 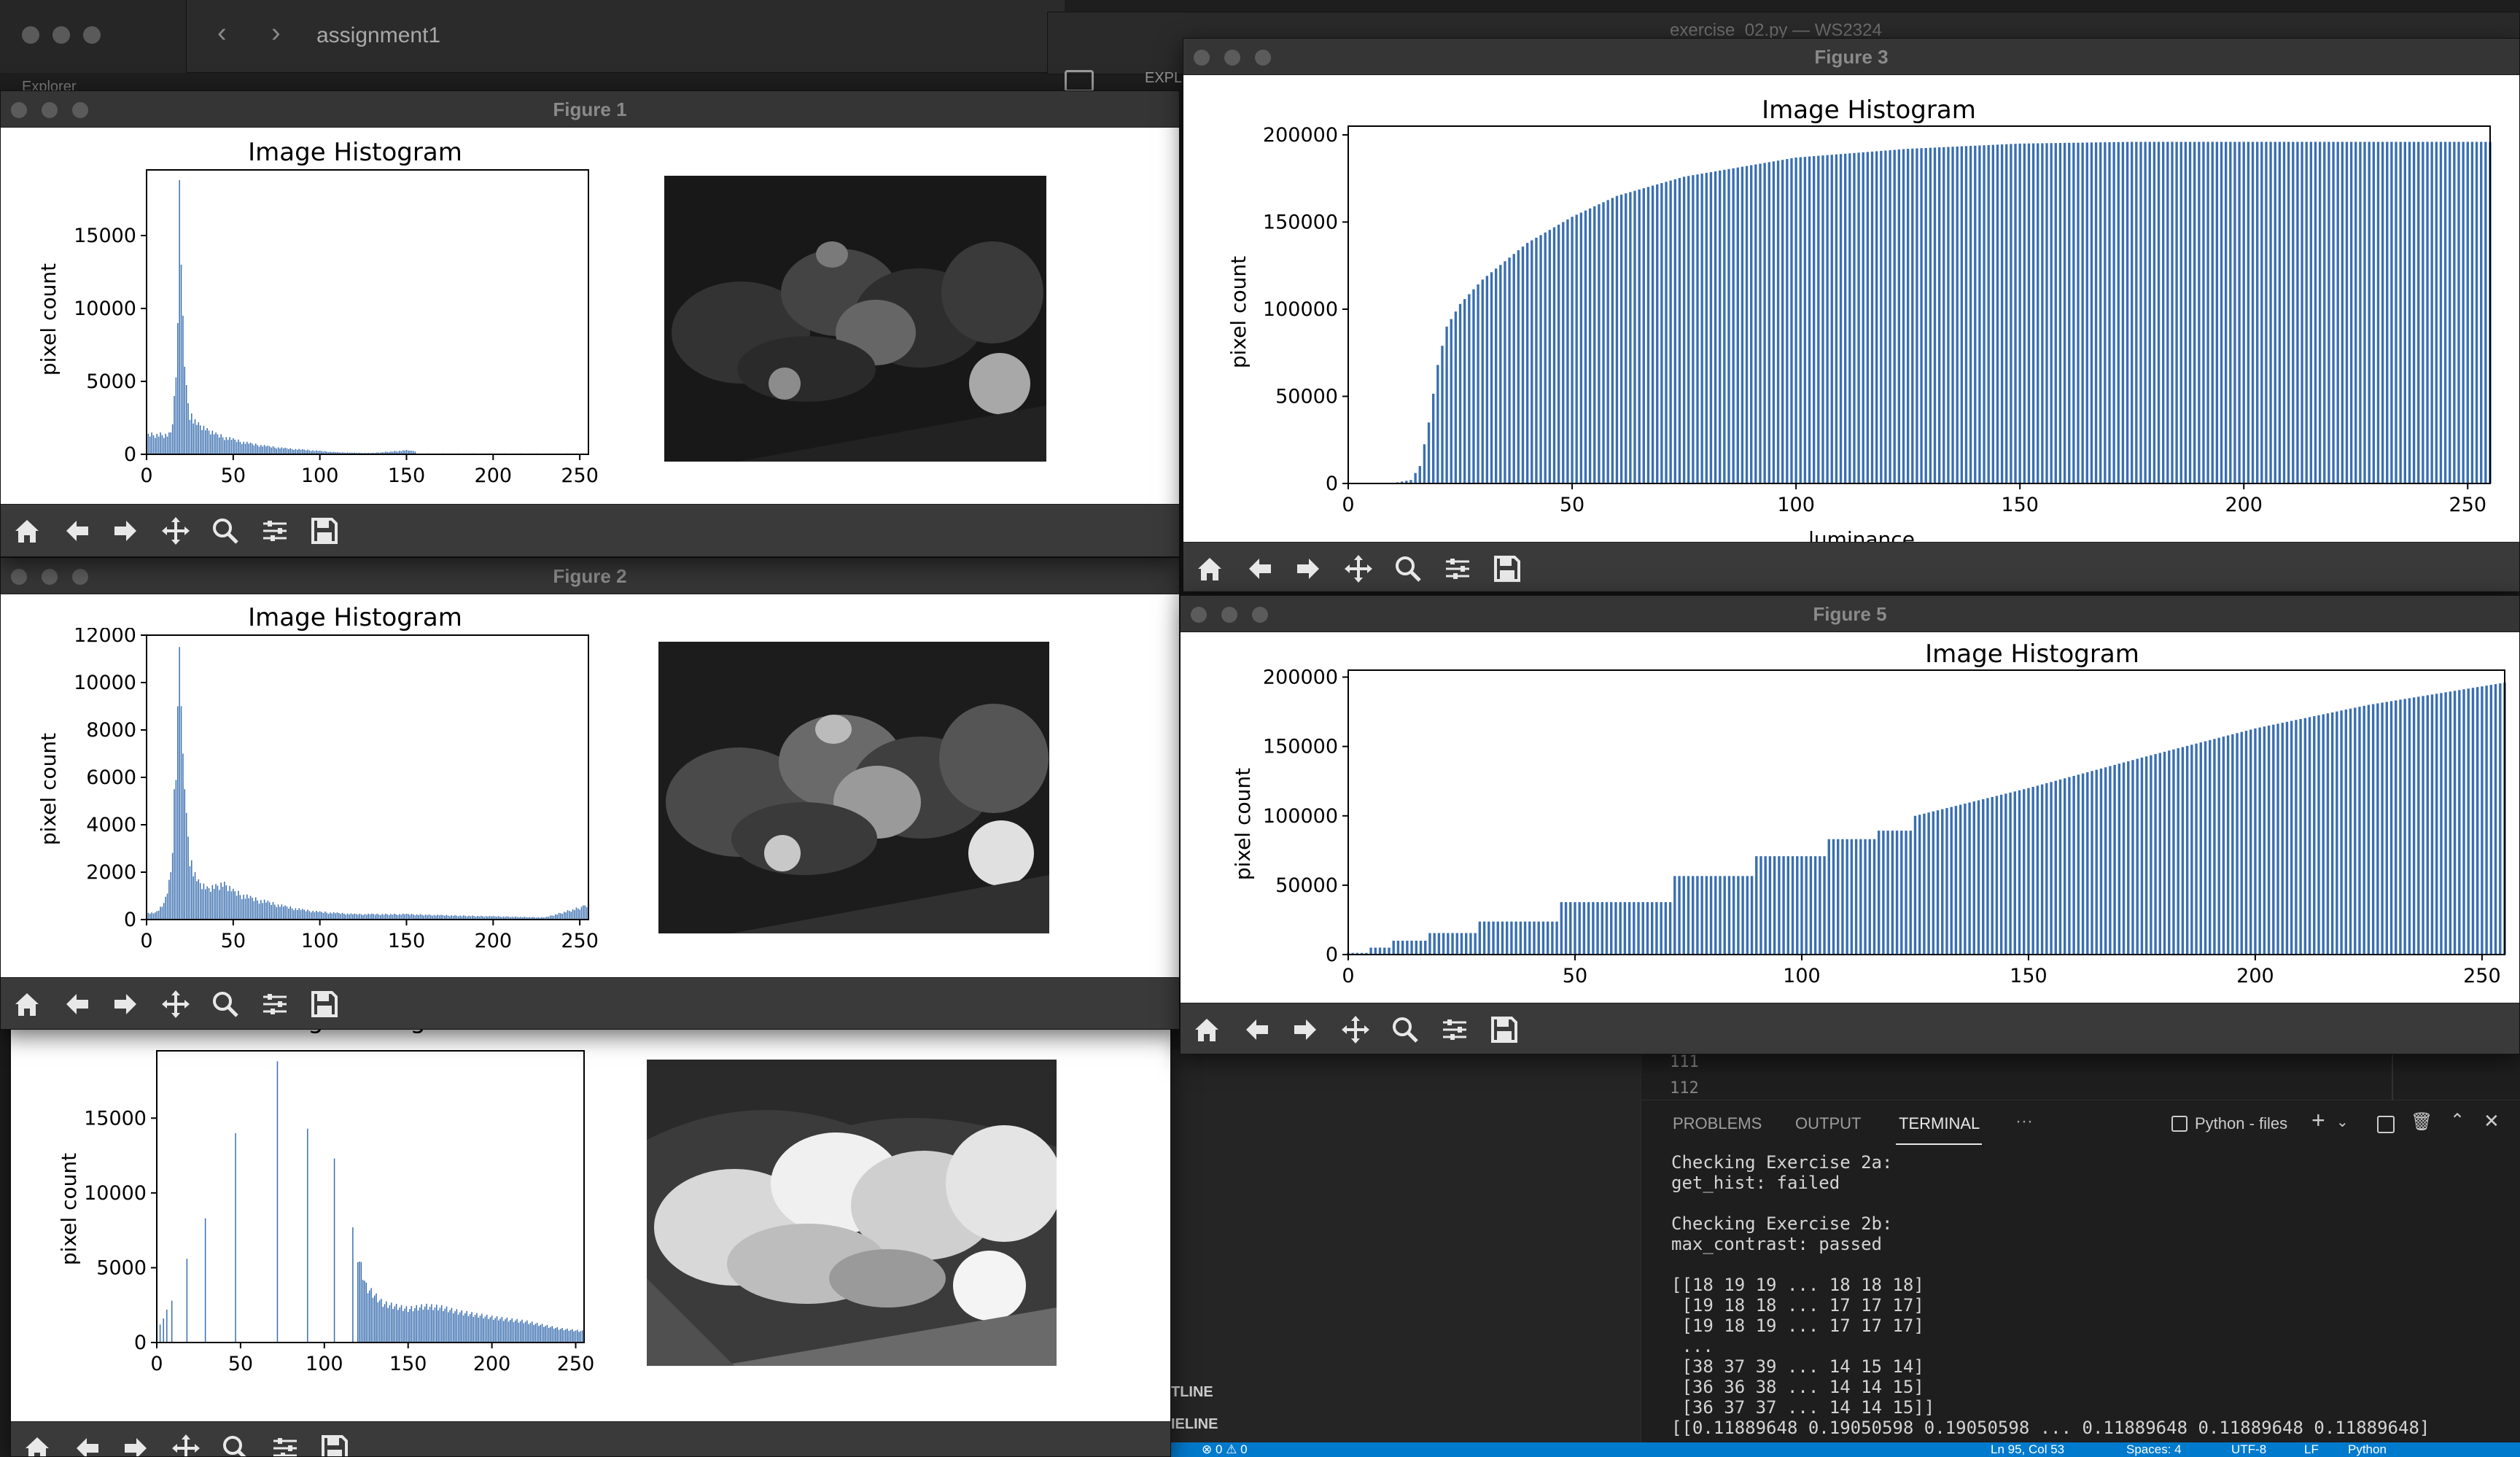 What do you see at coordinates (61, 35) in the screenshot?
I see `window-minimize-light` at bounding box center [61, 35].